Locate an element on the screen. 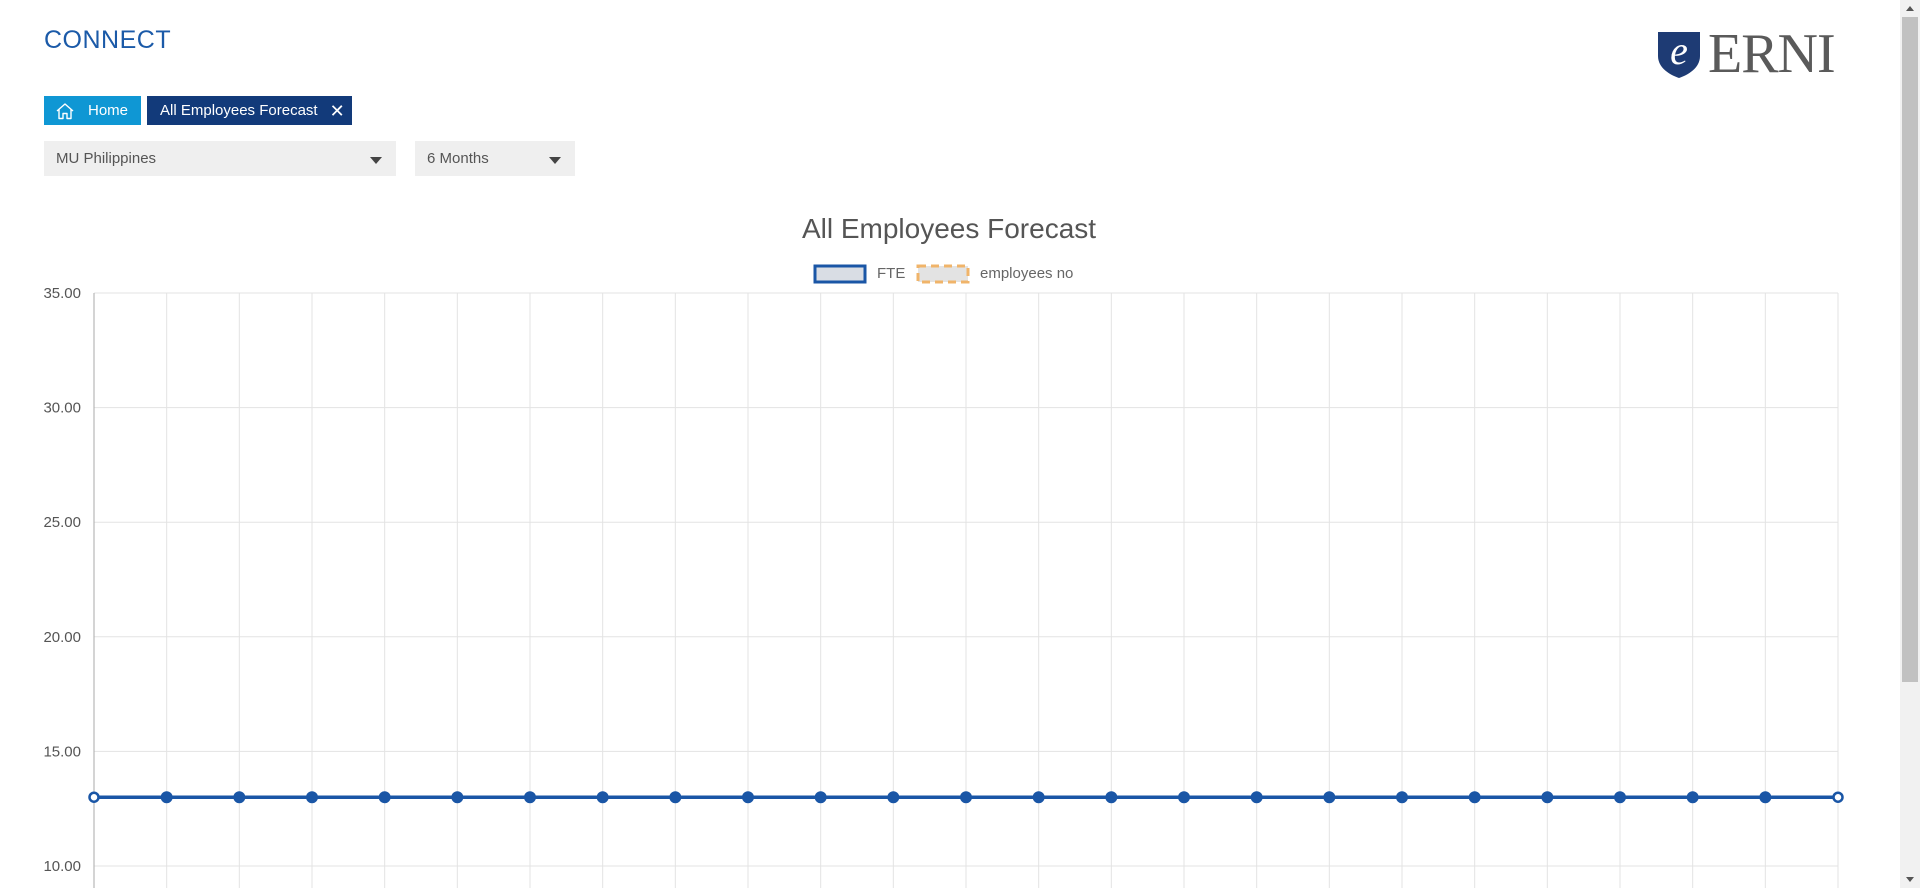 This screenshot has height=893, width=1920. logo-text: ERNI is located at coordinates (1772, 54).